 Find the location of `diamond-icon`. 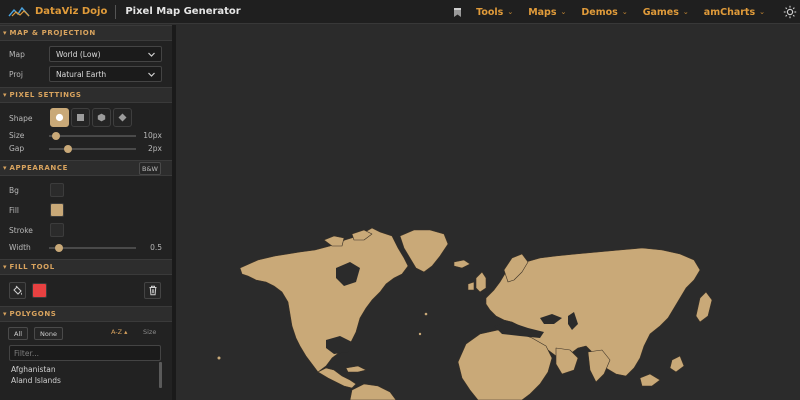

diamond-icon is located at coordinates (122, 117).